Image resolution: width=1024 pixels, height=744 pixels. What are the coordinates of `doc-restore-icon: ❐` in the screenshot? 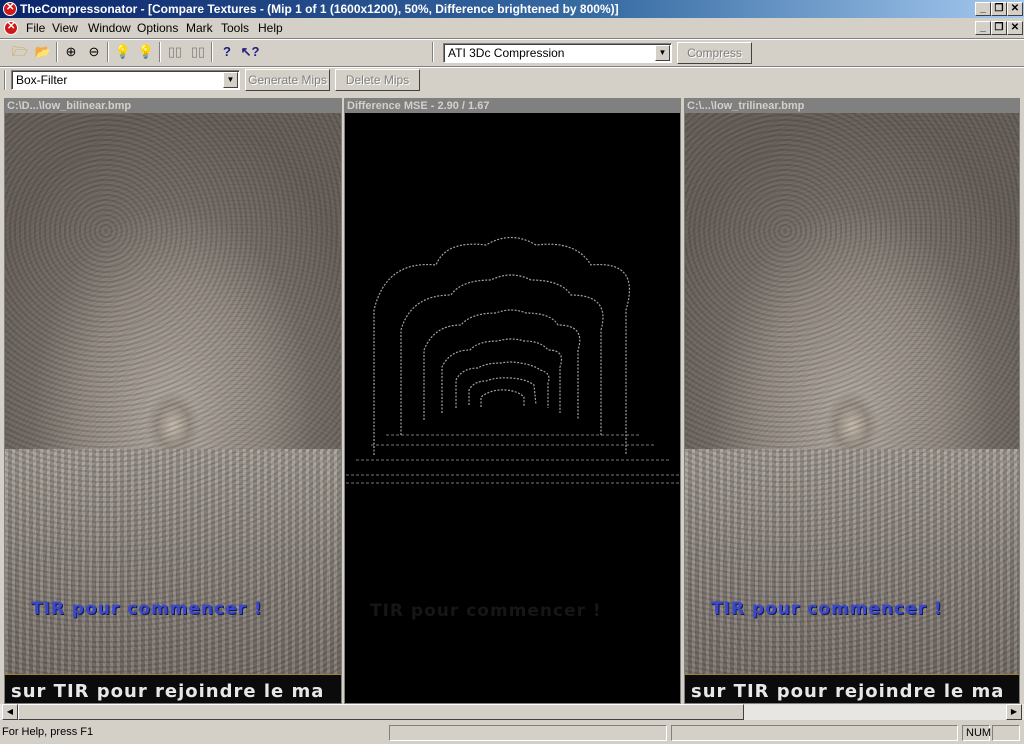 It's located at (999, 28).